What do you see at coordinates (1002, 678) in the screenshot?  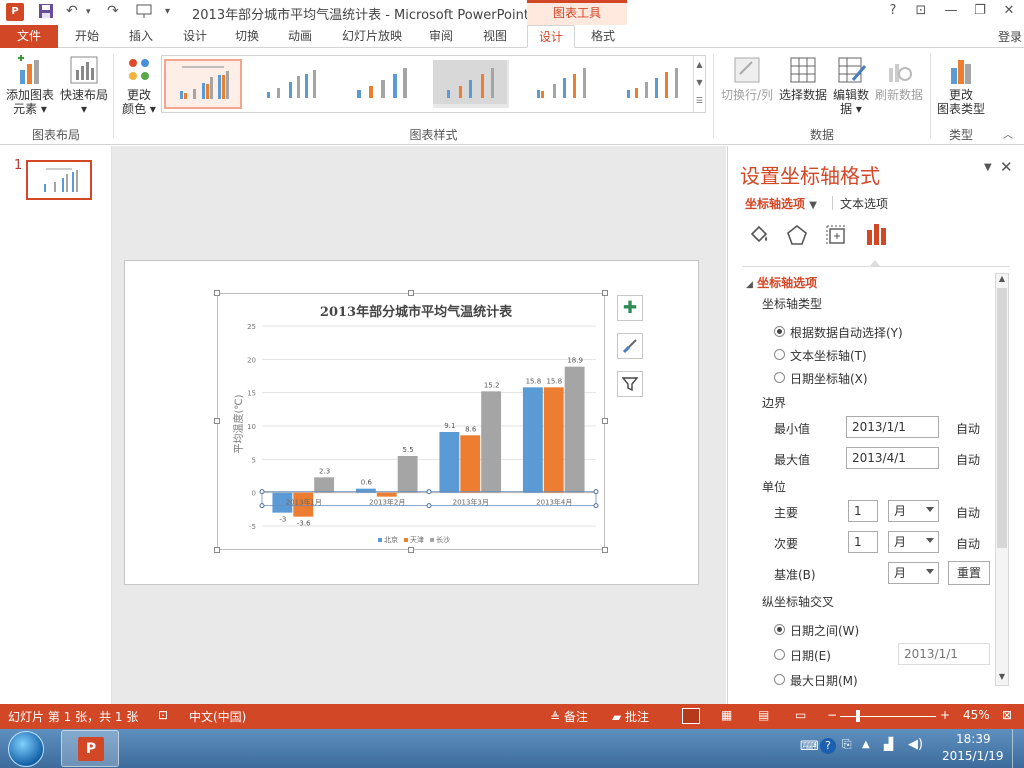 I see `scroll-down-icon: ▼` at bounding box center [1002, 678].